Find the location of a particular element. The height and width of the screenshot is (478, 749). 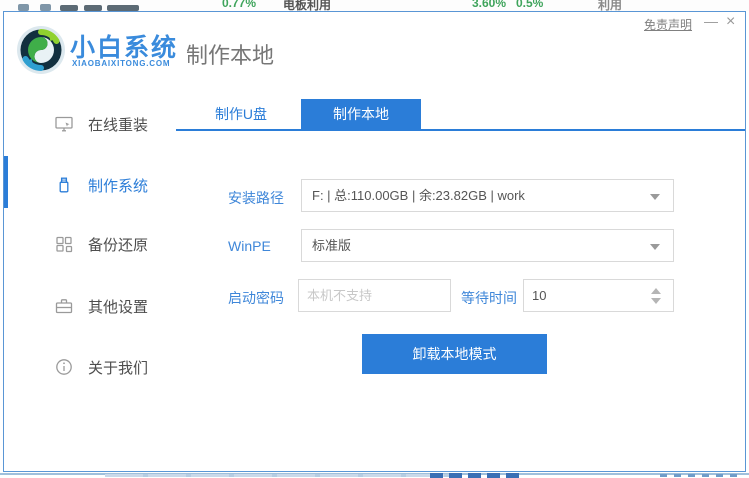

winpe-label: WinPE is located at coordinates (249, 246).